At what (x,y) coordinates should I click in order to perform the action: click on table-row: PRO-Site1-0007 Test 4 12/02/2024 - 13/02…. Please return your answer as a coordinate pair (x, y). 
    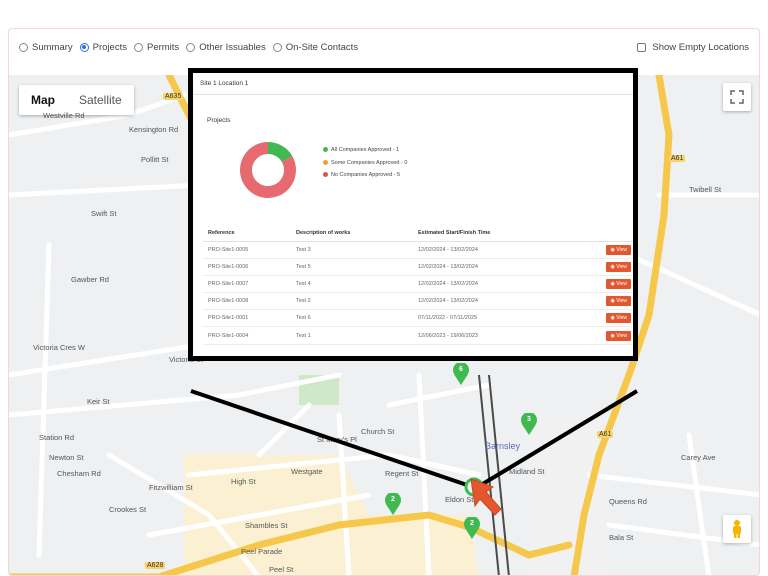
    Looking at the image, I should click on (418, 284).